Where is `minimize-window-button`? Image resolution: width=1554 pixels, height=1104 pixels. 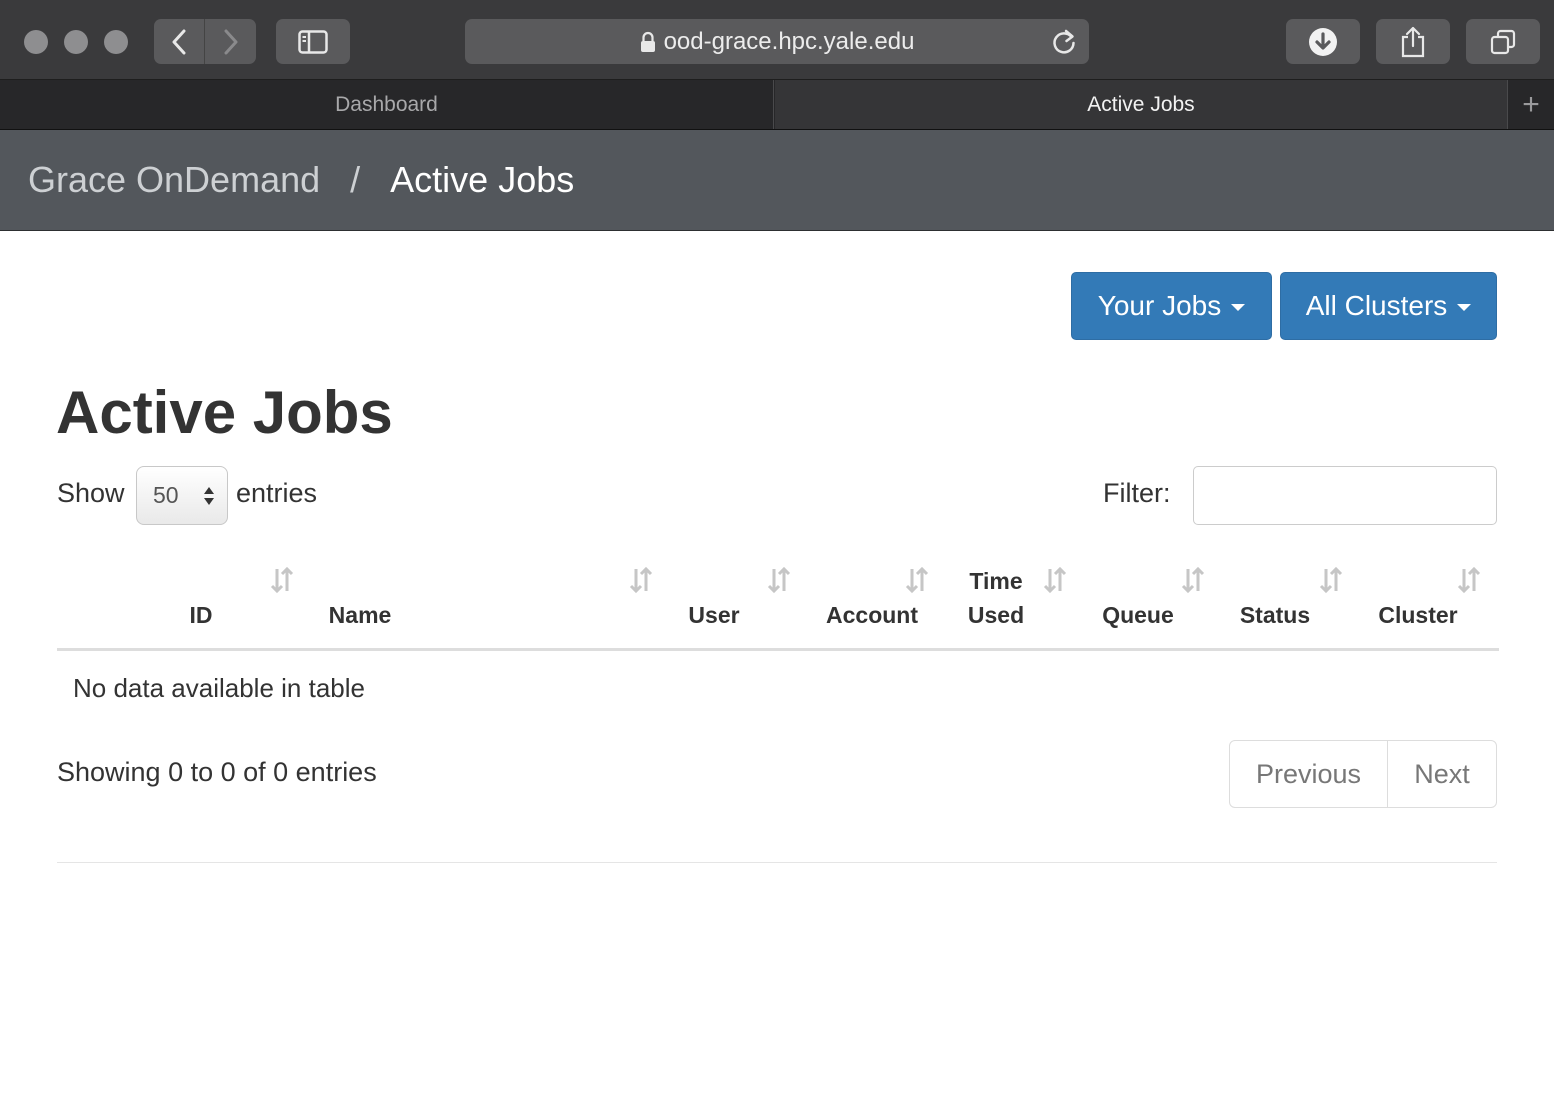 minimize-window-button is located at coordinates (76, 42).